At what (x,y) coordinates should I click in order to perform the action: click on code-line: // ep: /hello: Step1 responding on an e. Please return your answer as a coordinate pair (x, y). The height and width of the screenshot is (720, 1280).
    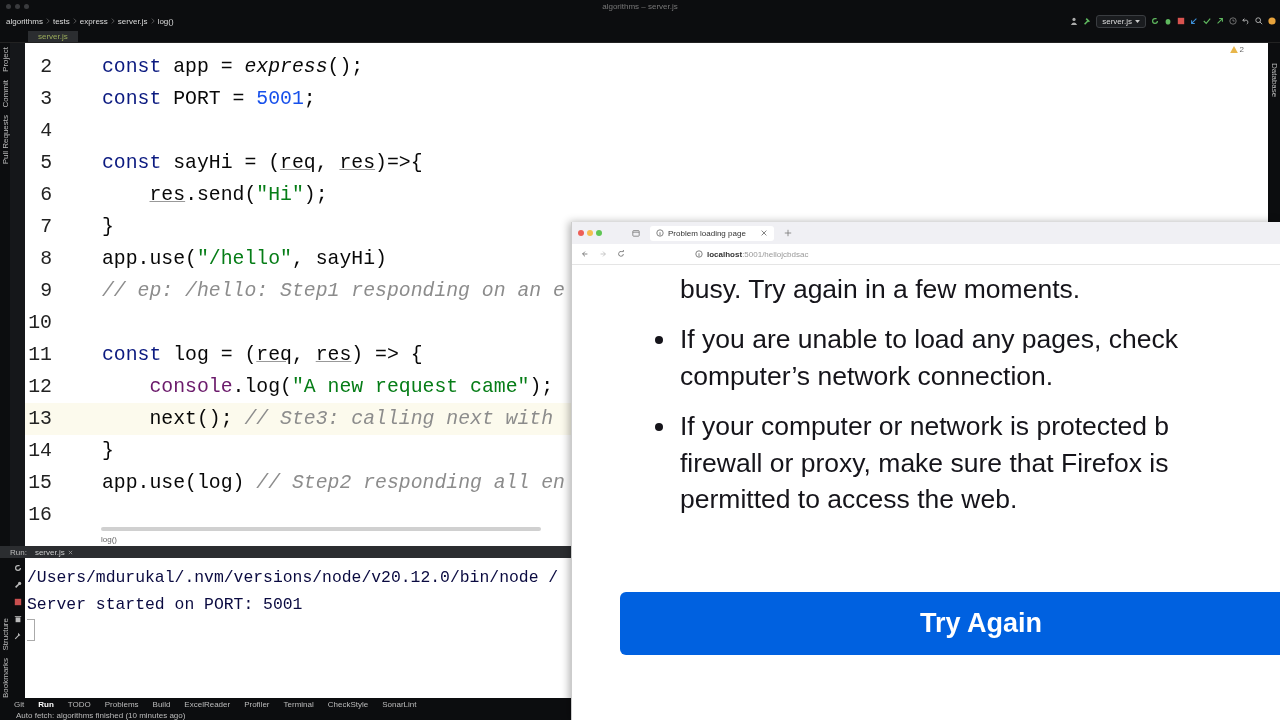
    Looking at the image, I should click on (333, 291).